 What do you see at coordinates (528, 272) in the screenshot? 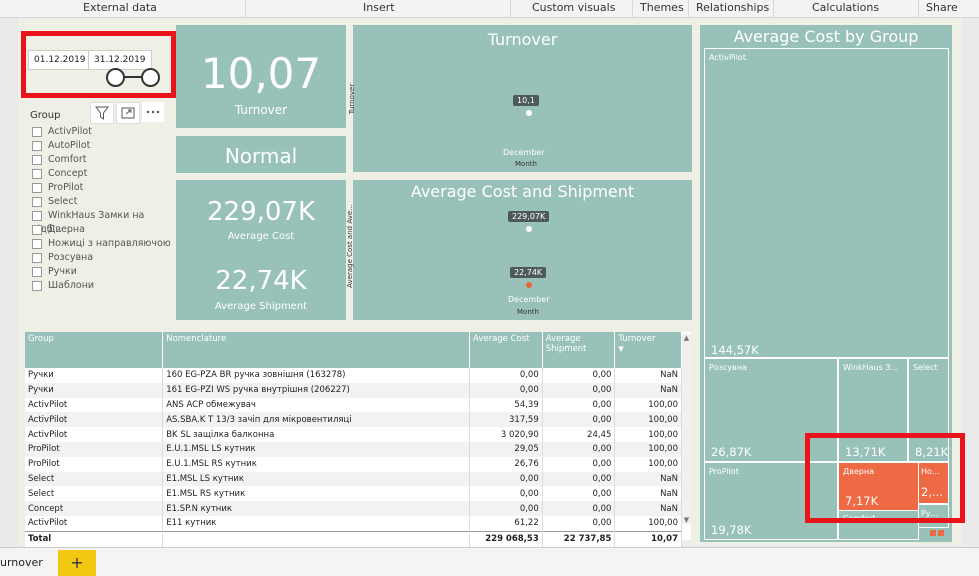
I see `avg-shipment-data-label: 22,74K` at bounding box center [528, 272].